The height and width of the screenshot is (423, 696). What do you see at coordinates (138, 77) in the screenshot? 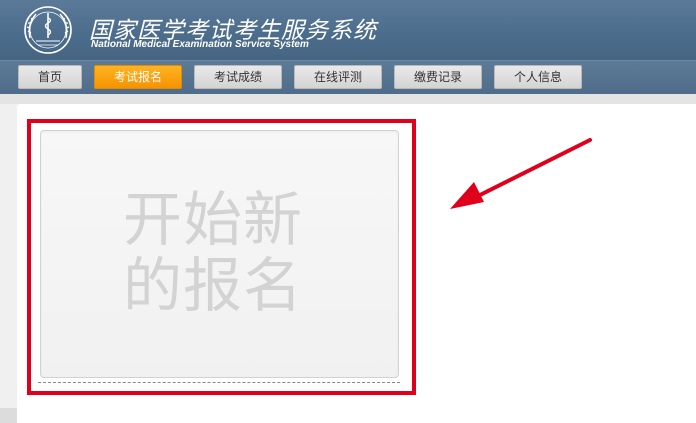
I see `nav-exam-registration: 考试报名` at bounding box center [138, 77].